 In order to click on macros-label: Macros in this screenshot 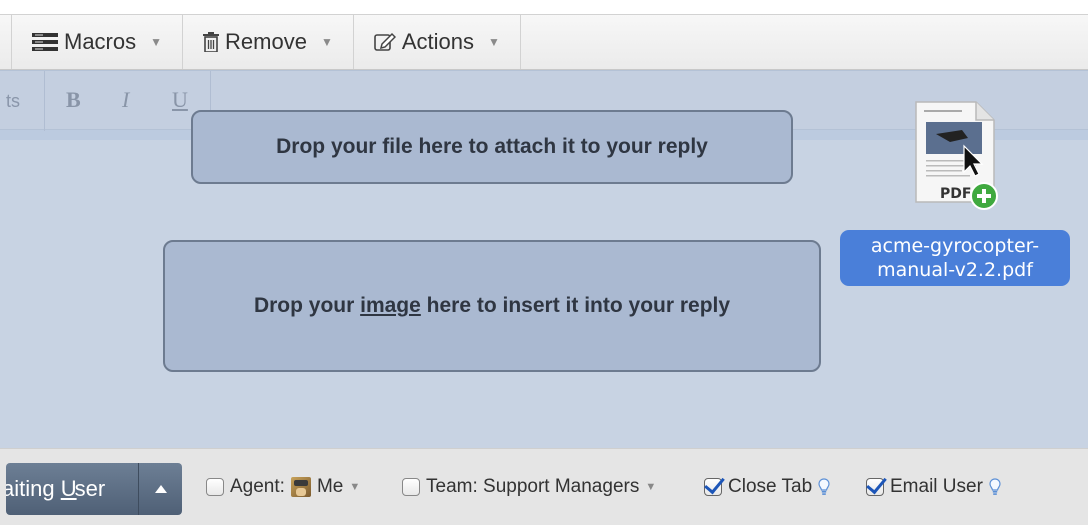, I will do `click(100, 41)`.